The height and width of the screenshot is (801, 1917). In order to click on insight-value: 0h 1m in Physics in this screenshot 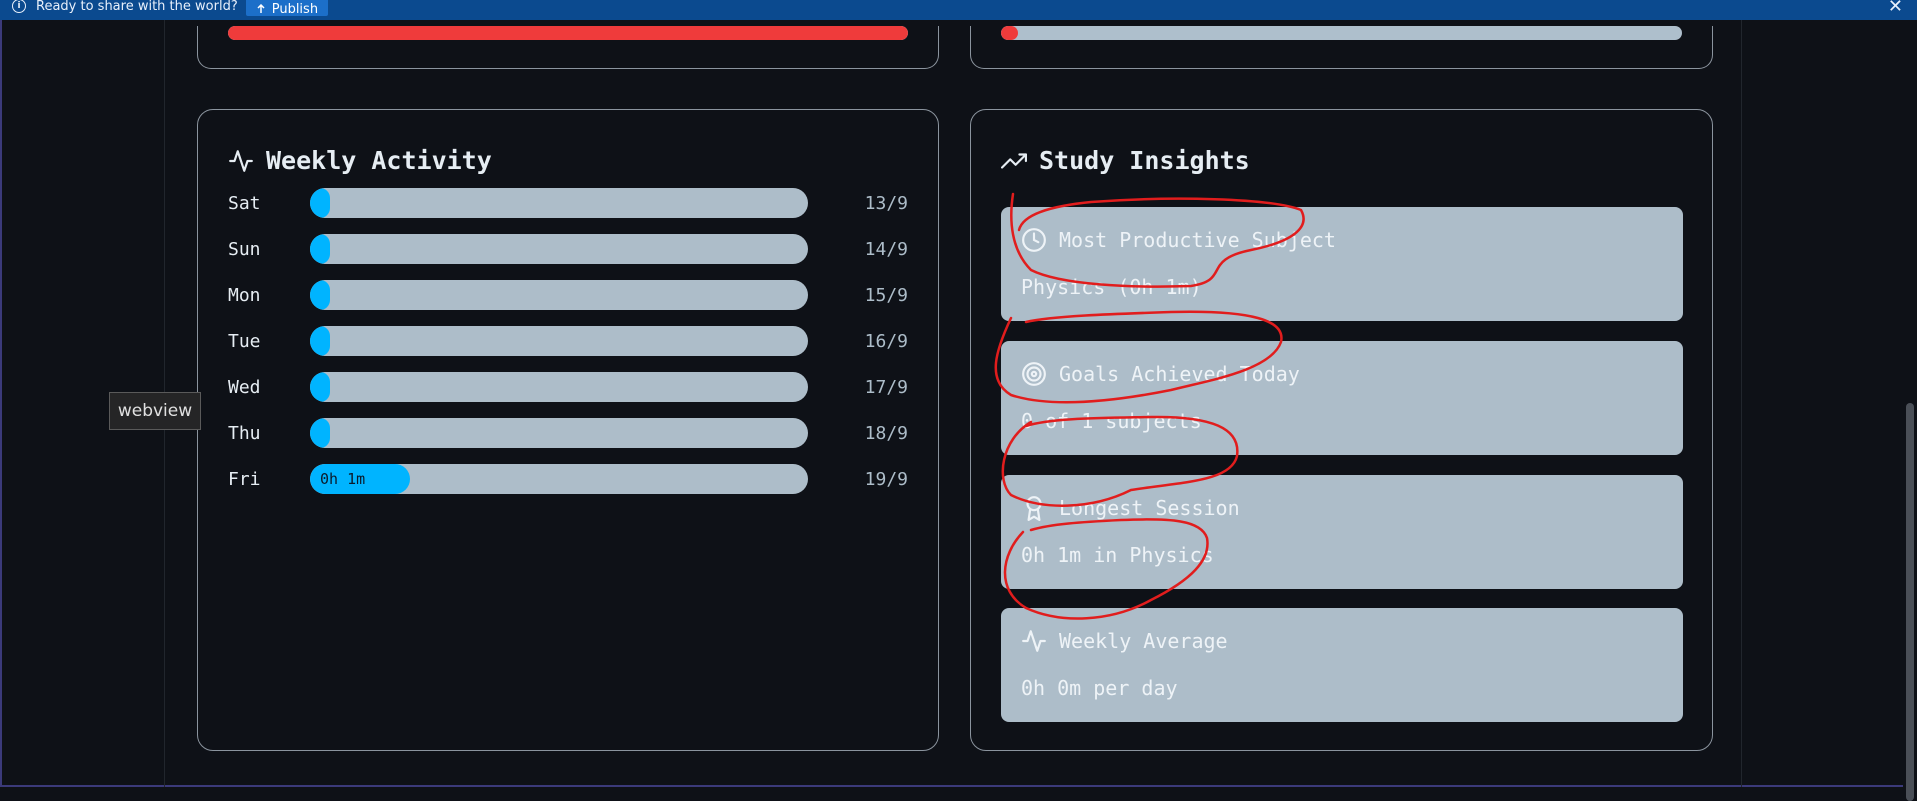, I will do `click(1117, 555)`.